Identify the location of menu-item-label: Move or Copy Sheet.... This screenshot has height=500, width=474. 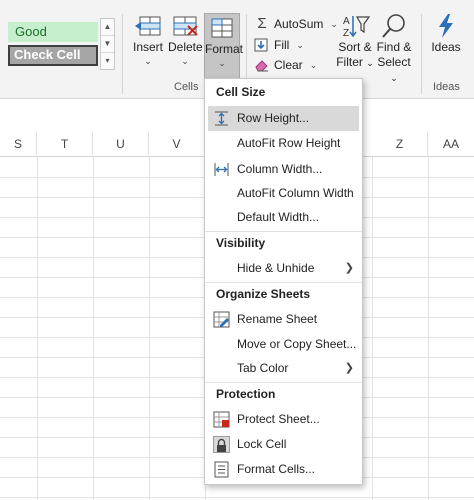
(297, 344).